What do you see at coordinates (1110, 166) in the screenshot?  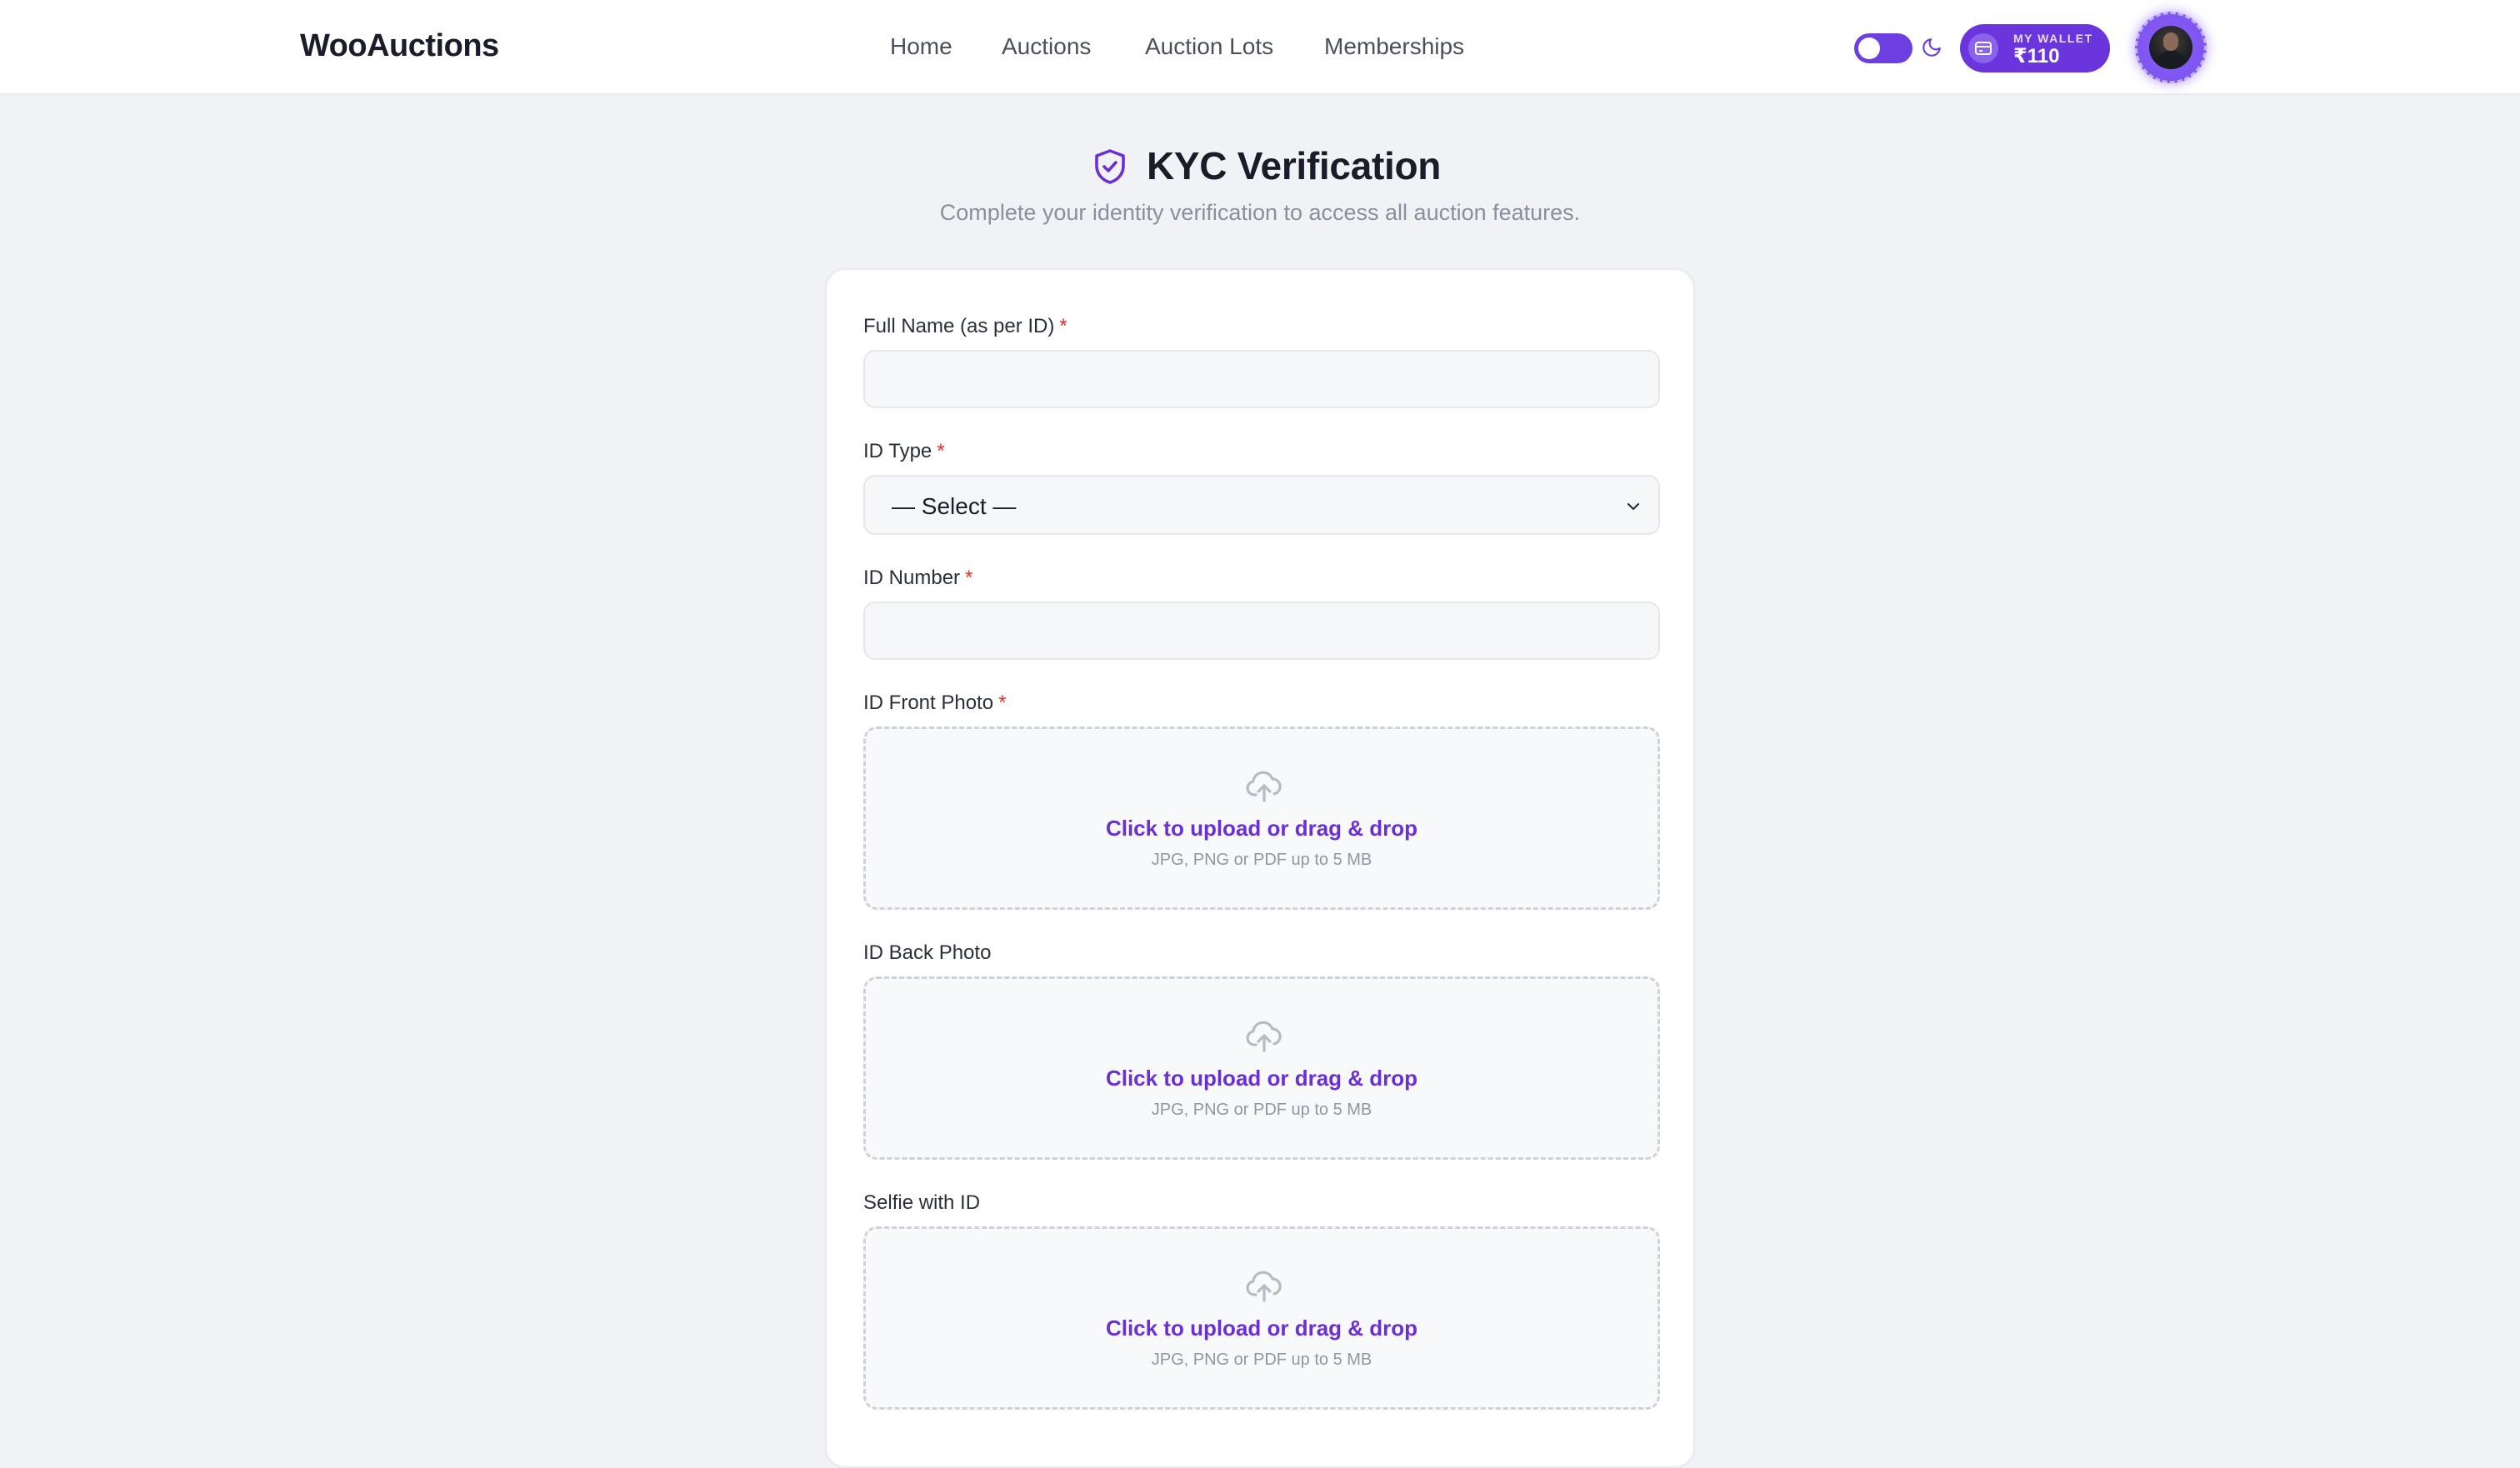 I see `shield-check-icon` at bounding box center [1110, 166].